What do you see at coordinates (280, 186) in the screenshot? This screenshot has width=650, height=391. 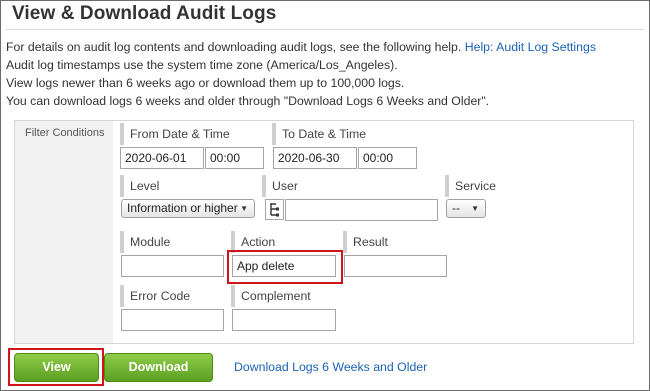 I see `user-label: User` at bounding box center [280, 186].